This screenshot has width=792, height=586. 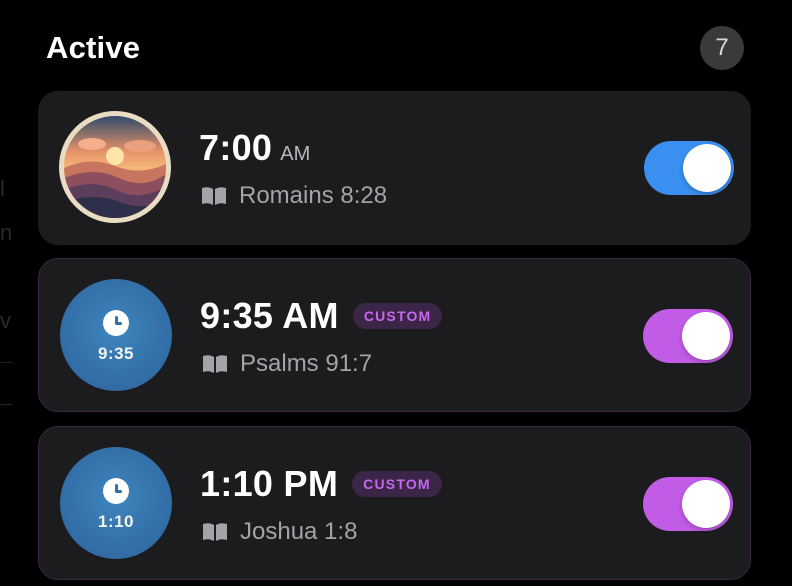 I want to click on alarm-time-row: 1:10 PM CUSTOM, so click(x=321, y=484).